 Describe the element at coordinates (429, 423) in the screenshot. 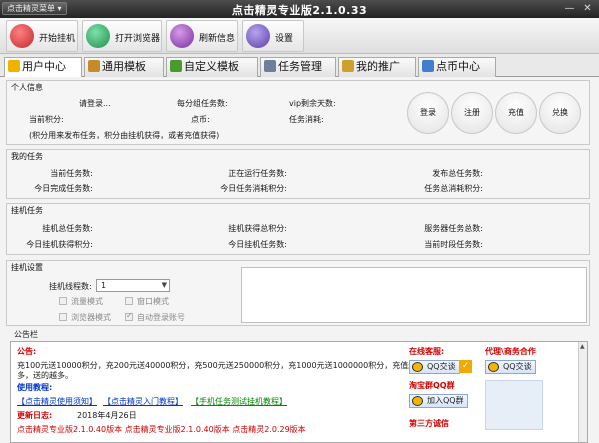

I see `third-party-title: 第三方诚信` at that location.